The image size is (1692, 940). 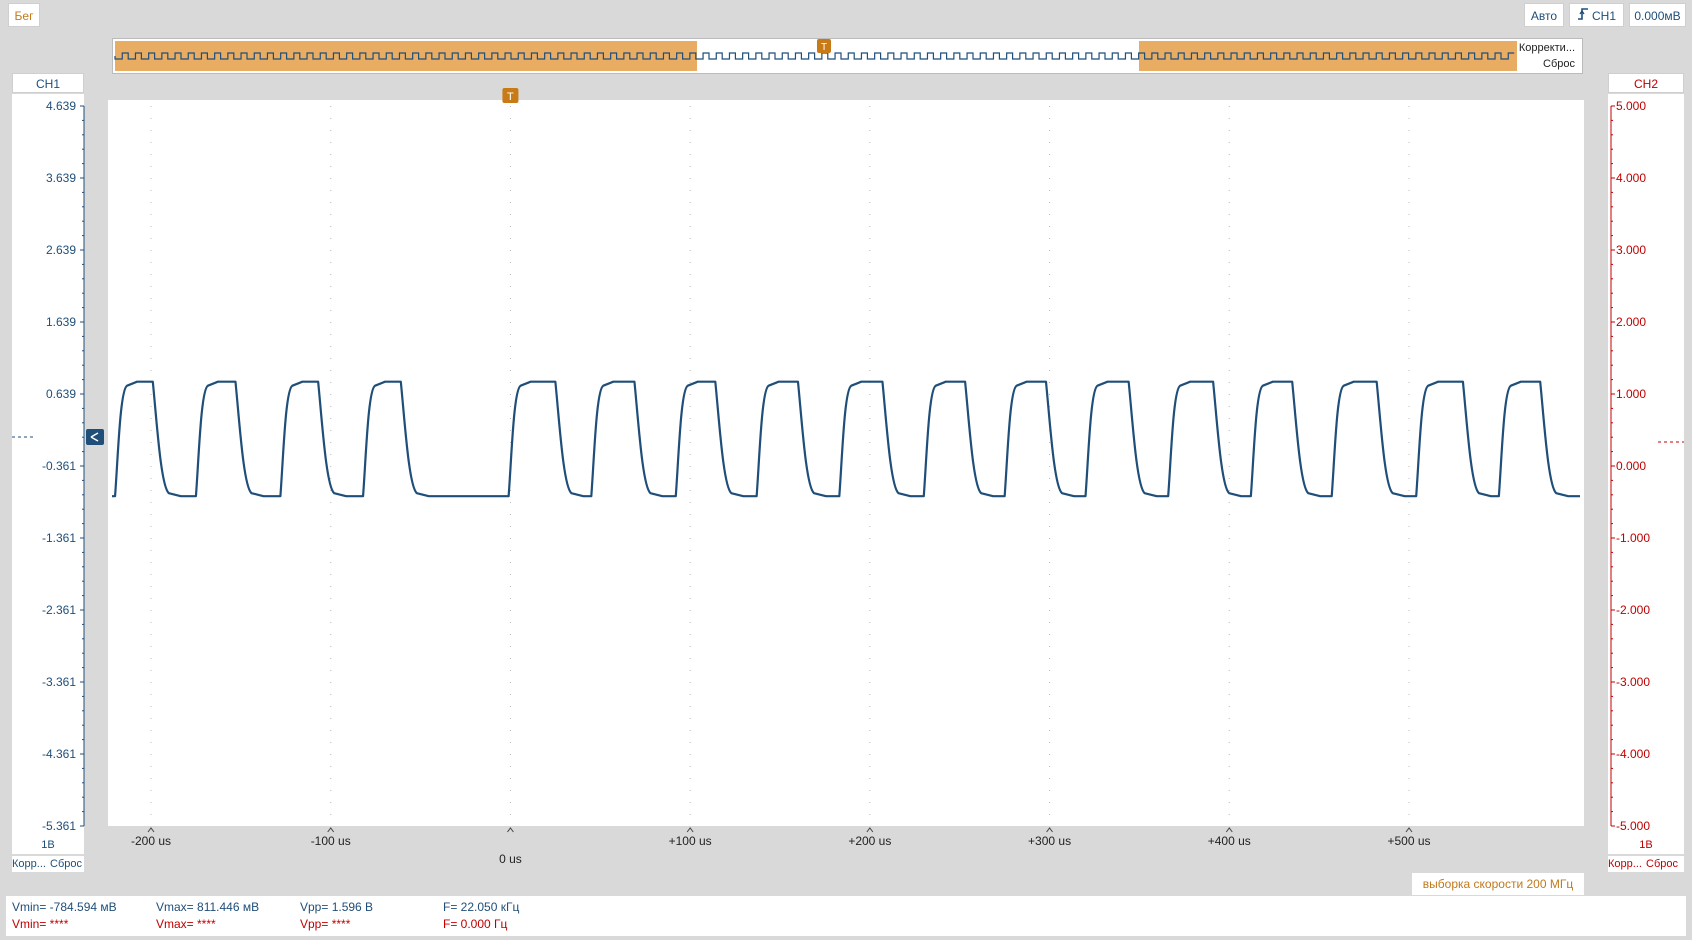 What do you see at coordinates (1633, 538) in the screenshot?
I see `ch2-tick-label: -1.000` at bounding box center [1633, 538].